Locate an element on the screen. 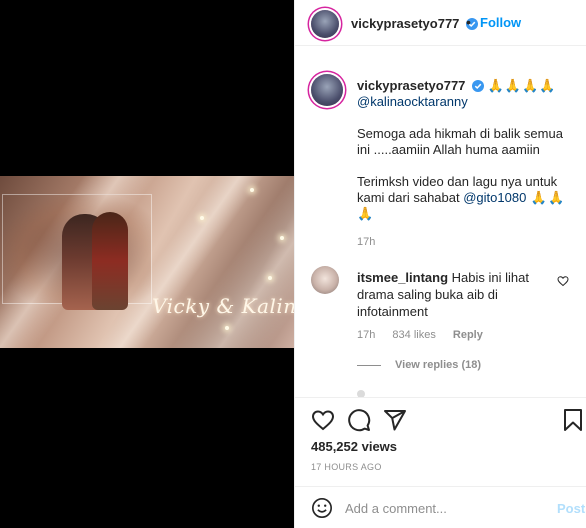 The width and height of the screenshot is (586, 528). caption-time: 17h is located at coordinates (366, 242).